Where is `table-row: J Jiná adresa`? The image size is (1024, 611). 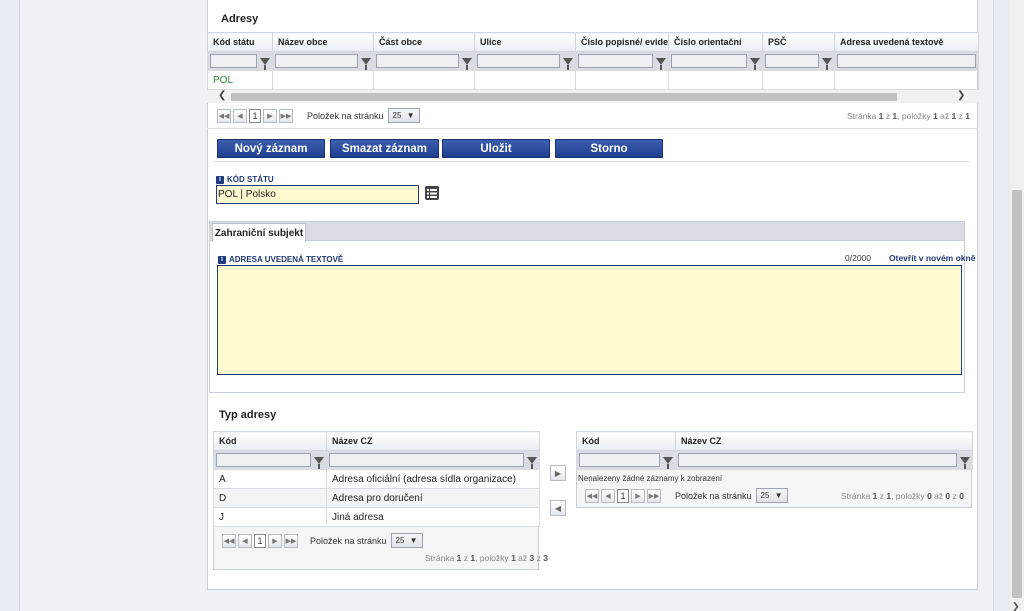 table-row: J Jiná adresa is located at coordinates (376, 517).